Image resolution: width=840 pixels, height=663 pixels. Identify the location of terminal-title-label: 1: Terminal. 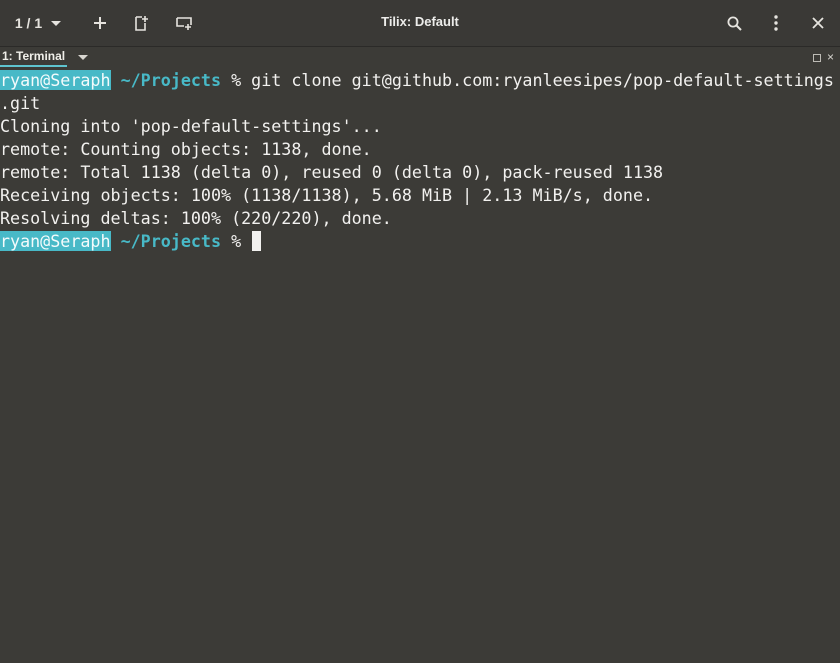
(34, 56).